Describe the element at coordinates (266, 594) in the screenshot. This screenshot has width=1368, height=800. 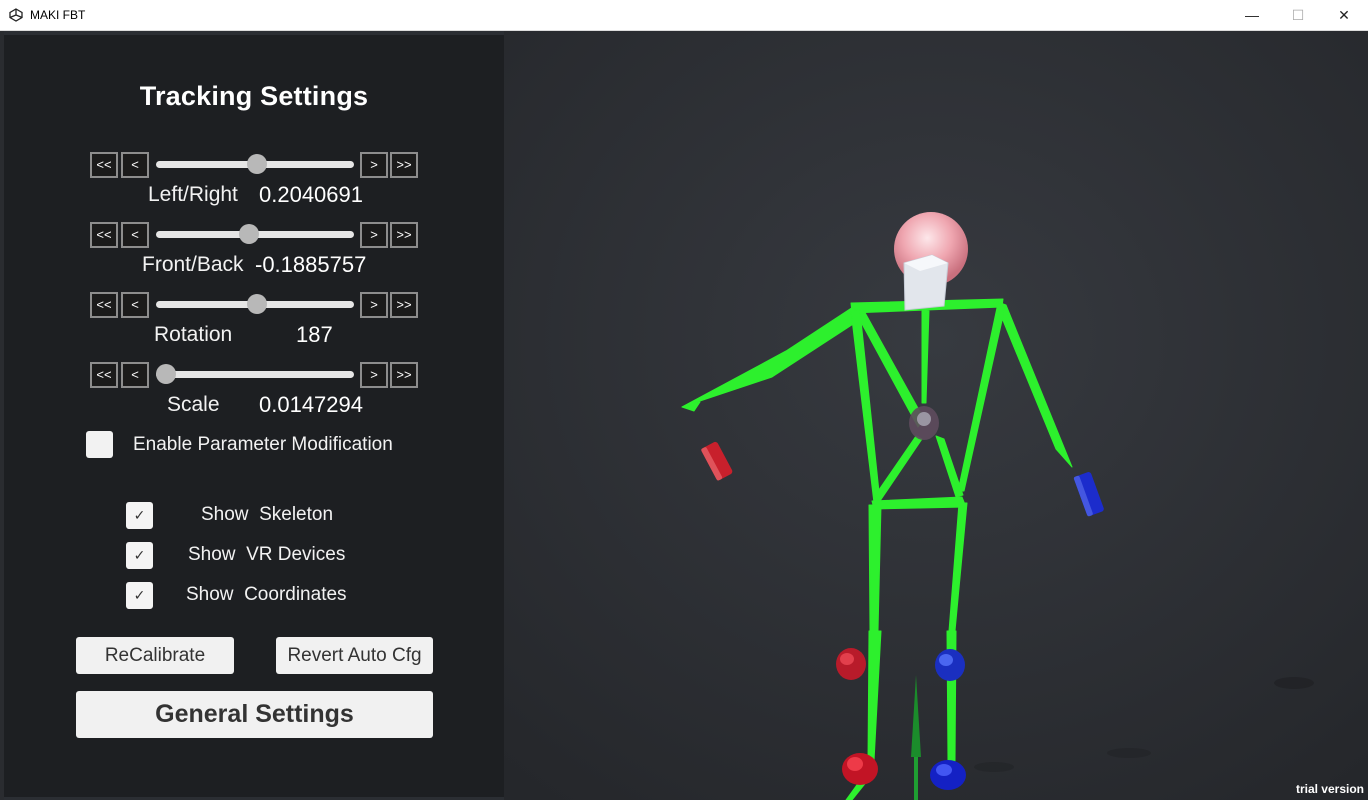
I see `show-coordinates-label: Show Coordinates` at that location.